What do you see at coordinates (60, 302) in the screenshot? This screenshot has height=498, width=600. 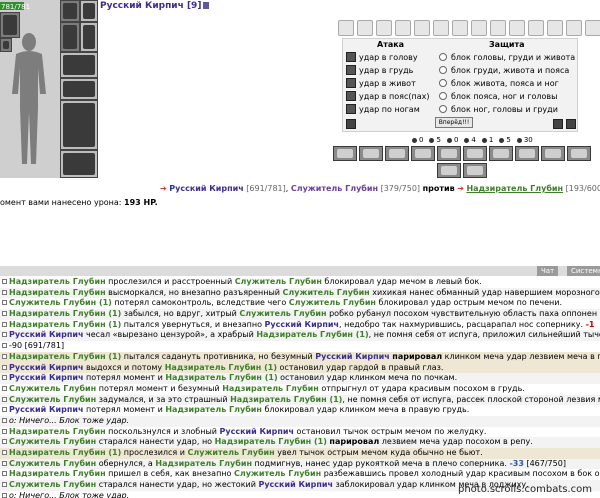 I see `chat-fighter-name: Служитель Глубин (1)` at bounding box center [60, 302].